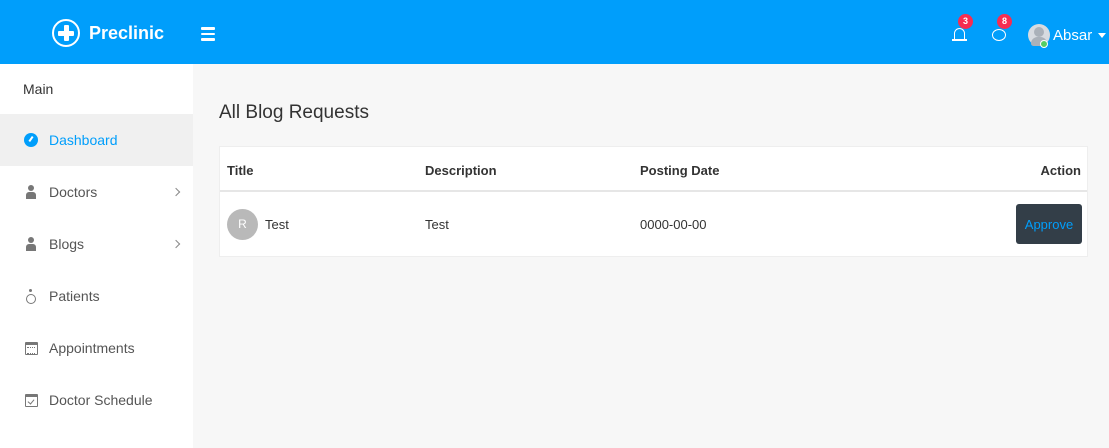 The height and width of the screenshot is (448, 1109). I want to click on sidebar-item-dashboard: Dashboard, so click(96, 140).